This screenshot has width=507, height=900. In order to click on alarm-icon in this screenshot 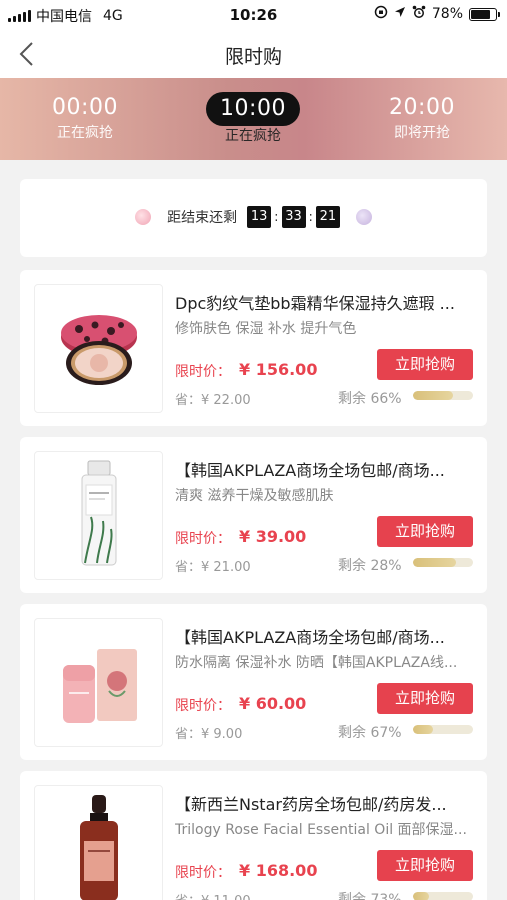, I will do `click(419, 14)`.